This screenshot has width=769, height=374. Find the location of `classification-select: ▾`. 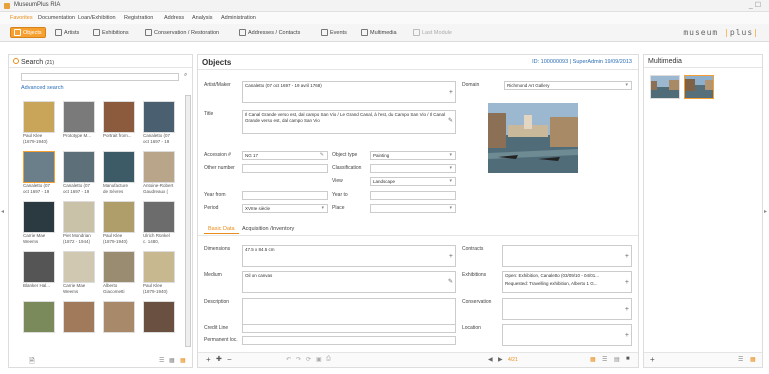

classification-select: ▾ is located at coordinates (413, 168).